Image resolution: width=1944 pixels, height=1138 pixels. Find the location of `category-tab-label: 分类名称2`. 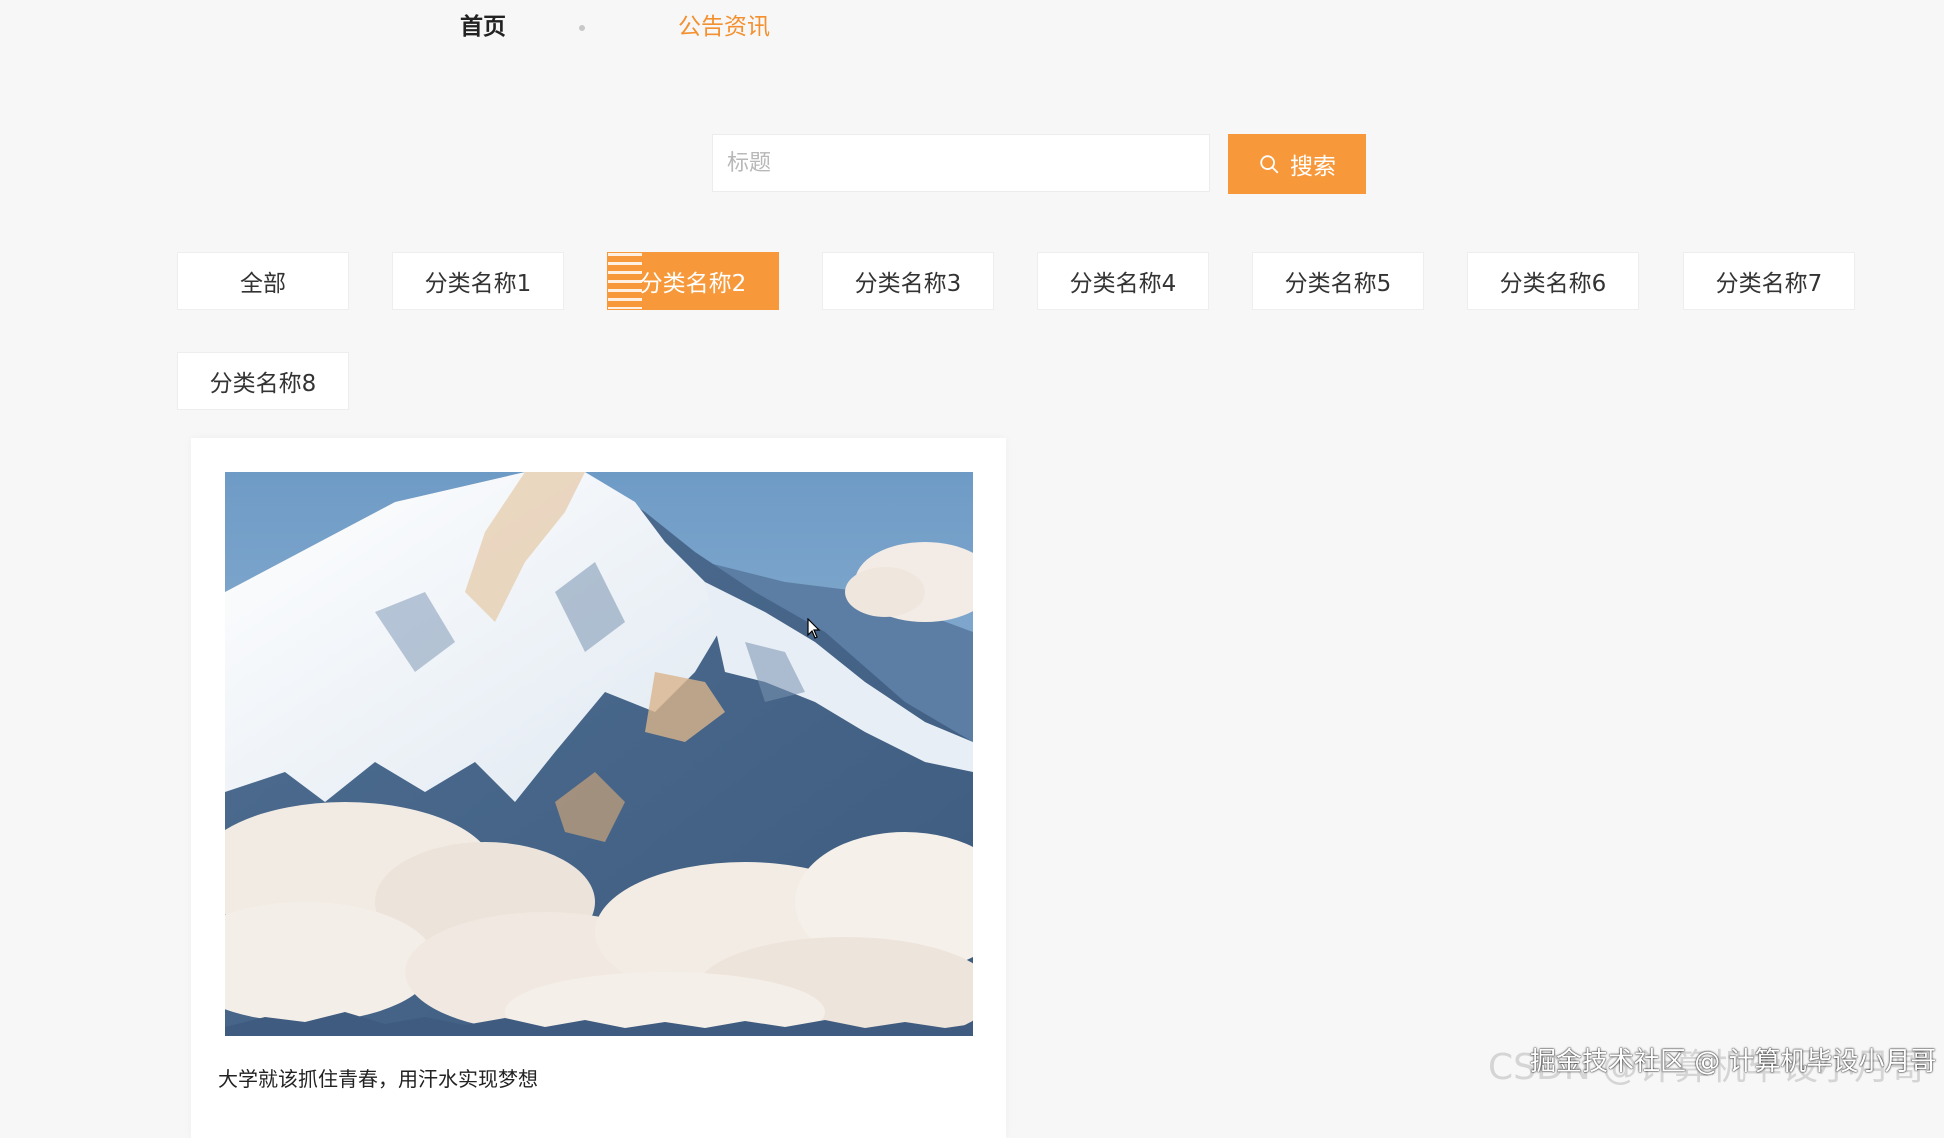

category-tab-label: 分类名称2 is located at coordinates (693, 284).